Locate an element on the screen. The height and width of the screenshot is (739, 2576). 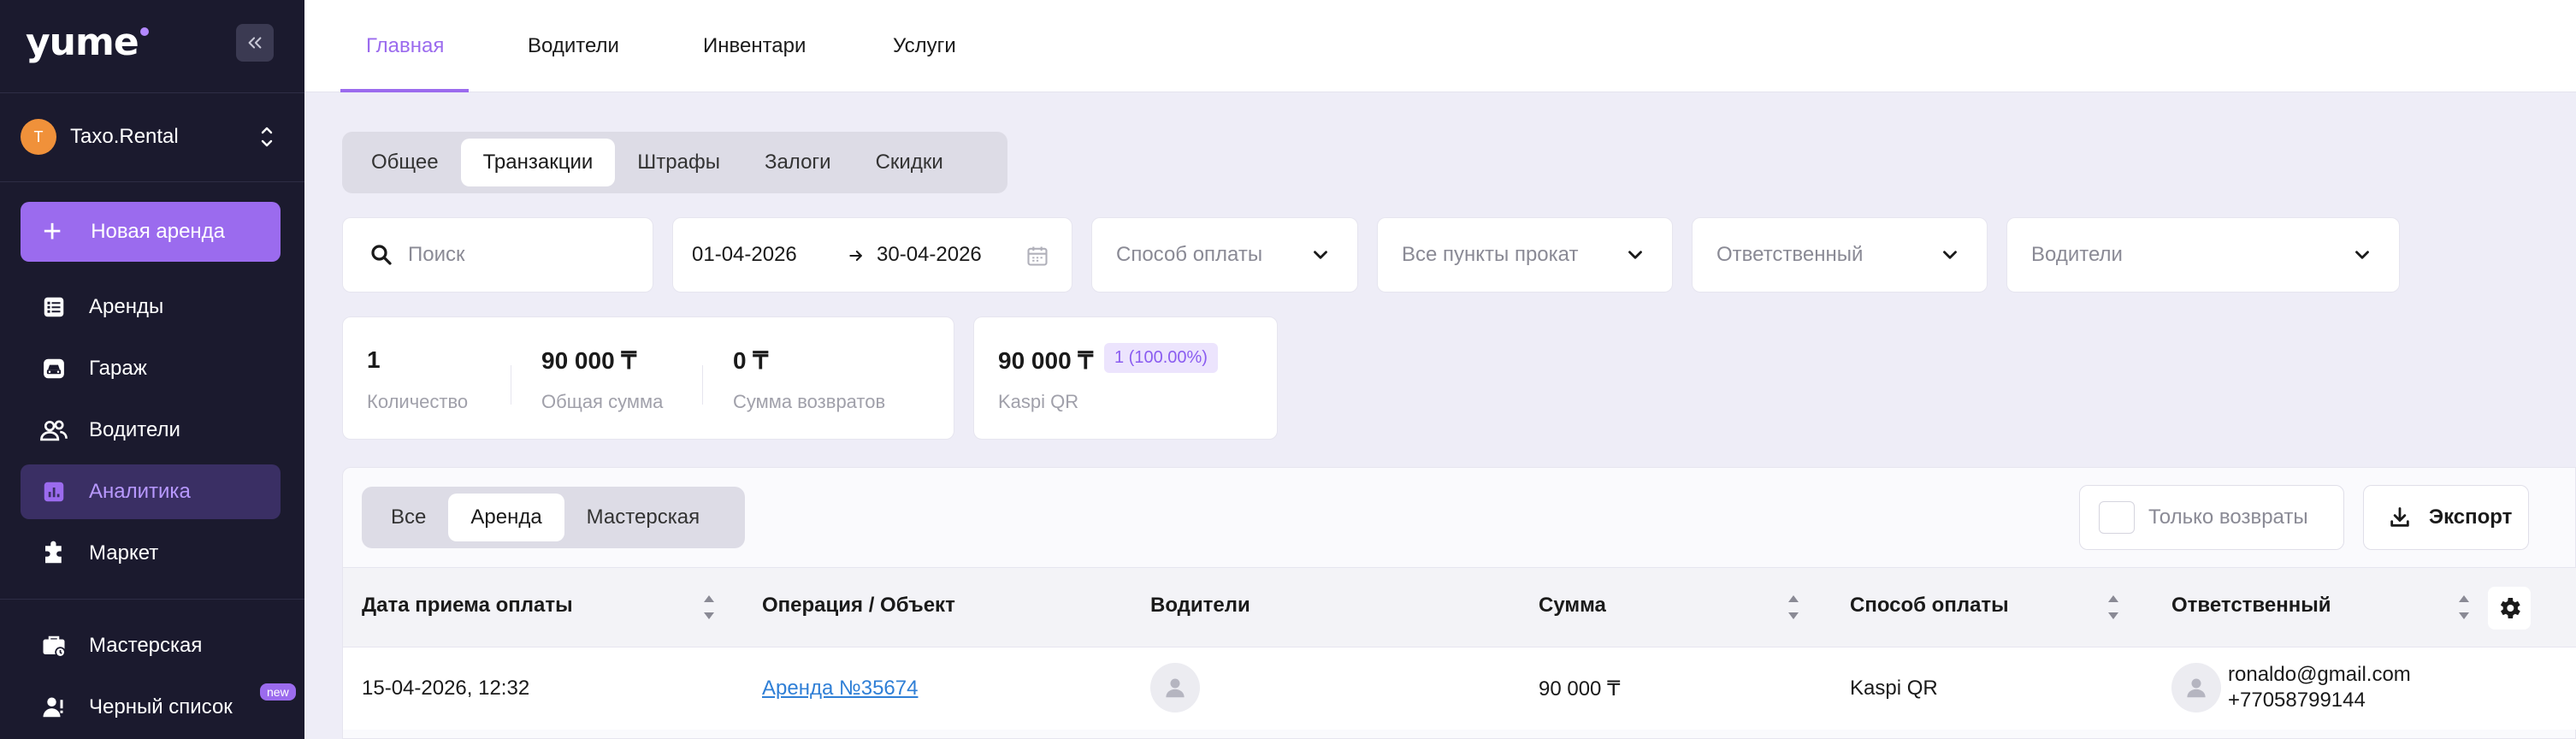
sidebar-item-label: Аналитика is located at coordinates (140, 492).